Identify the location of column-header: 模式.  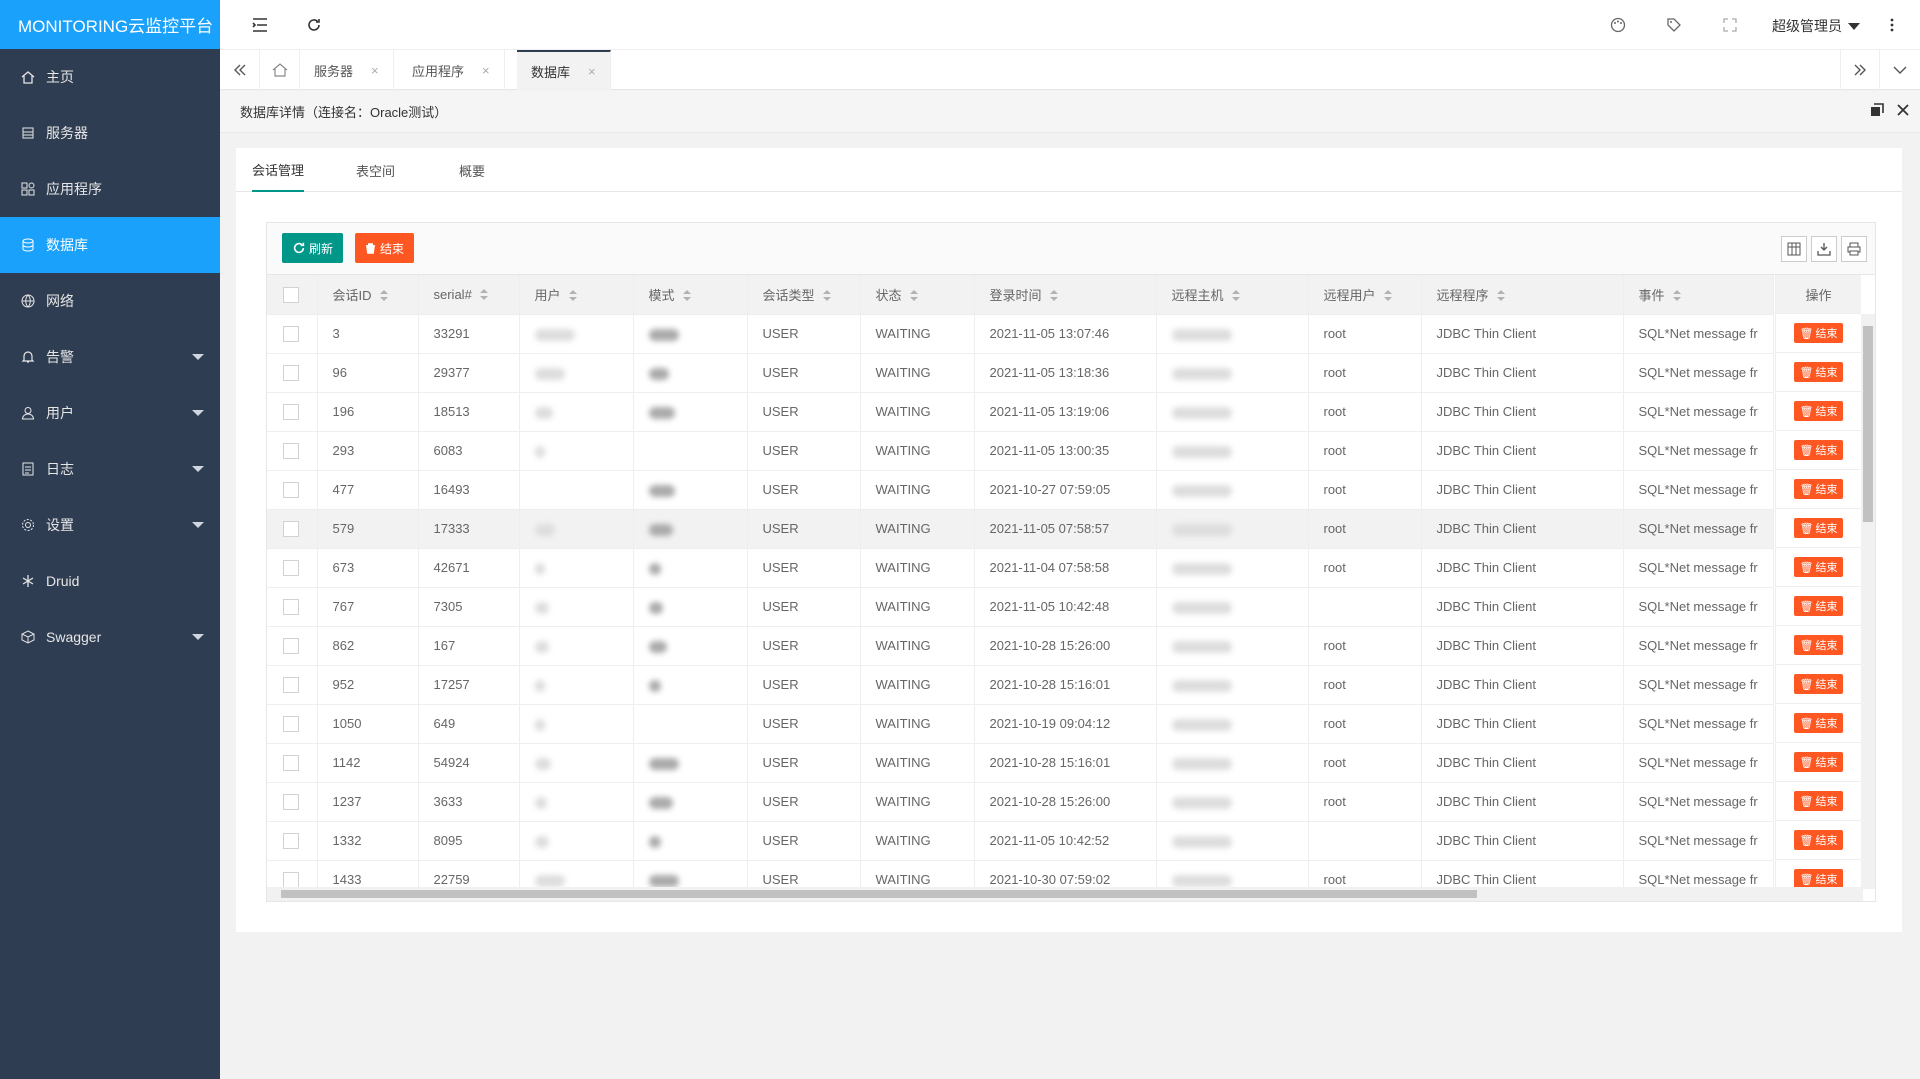
(690, 295).